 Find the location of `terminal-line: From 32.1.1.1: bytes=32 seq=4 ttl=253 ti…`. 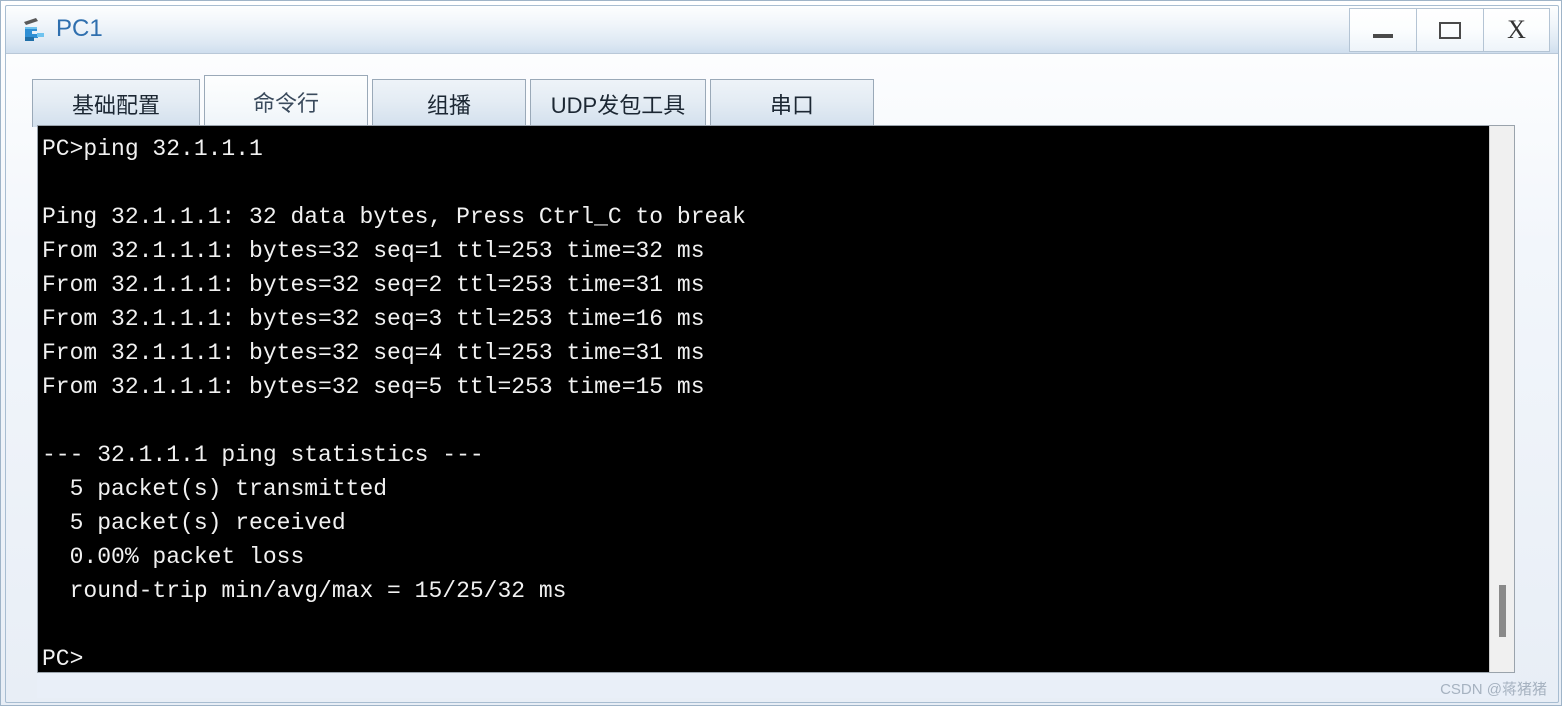

terminal-line: From 32.1.1.1: bytes=32 seq=4 ttl=253 ti… is located at coordinates (373, 353).